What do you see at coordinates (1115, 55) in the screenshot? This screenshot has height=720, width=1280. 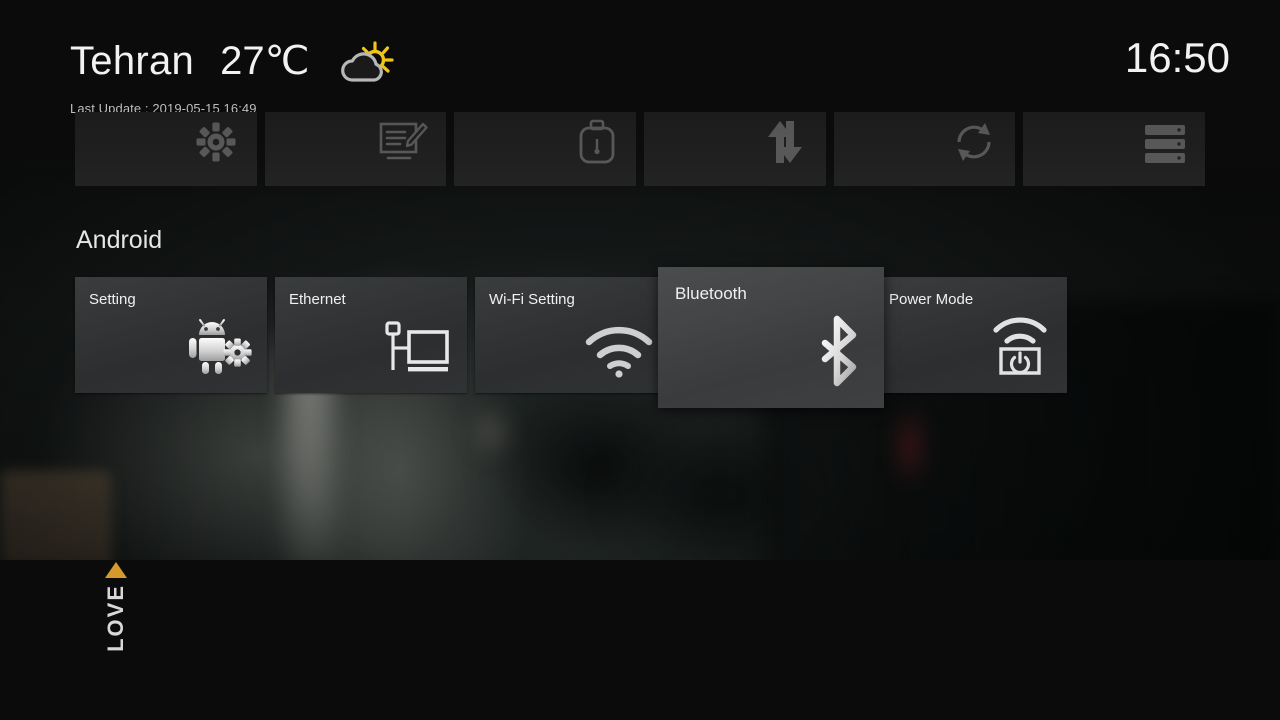 I see `header-right: 16:50` at bounding box center [1115, 55].